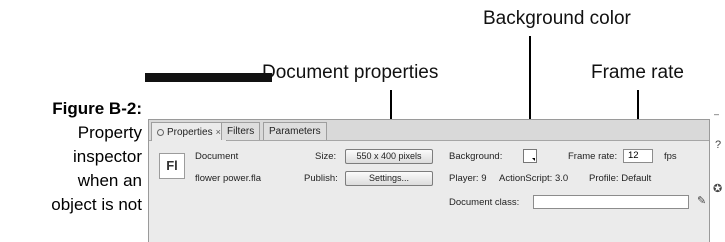  Describe the element at coordinates (96, 204) in the screenshot. I see `caption-line-4: object is not` at that location.